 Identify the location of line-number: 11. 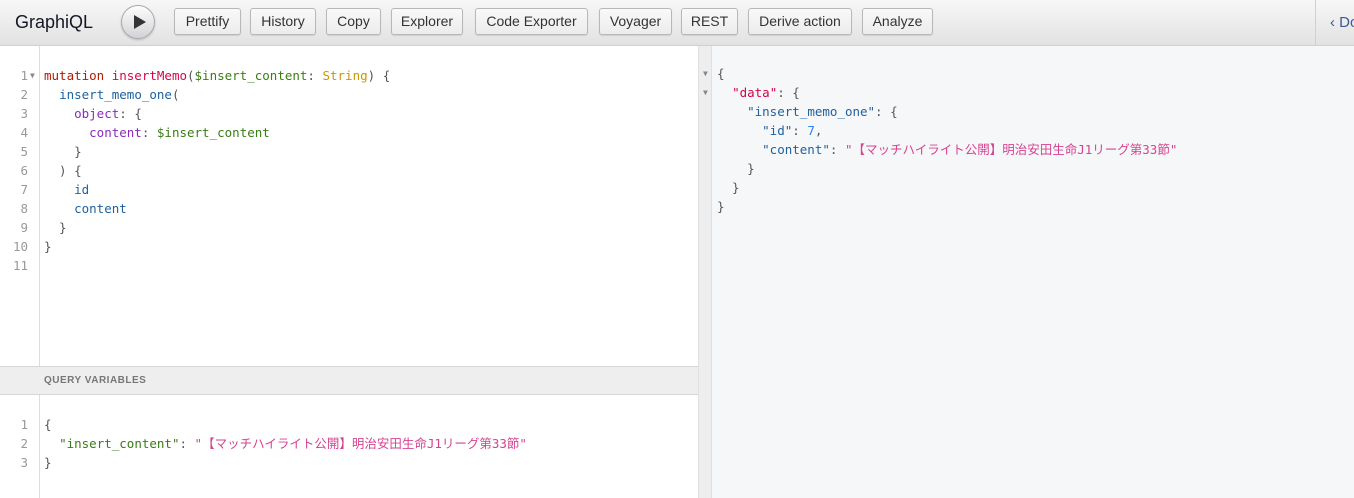
(20, 265).